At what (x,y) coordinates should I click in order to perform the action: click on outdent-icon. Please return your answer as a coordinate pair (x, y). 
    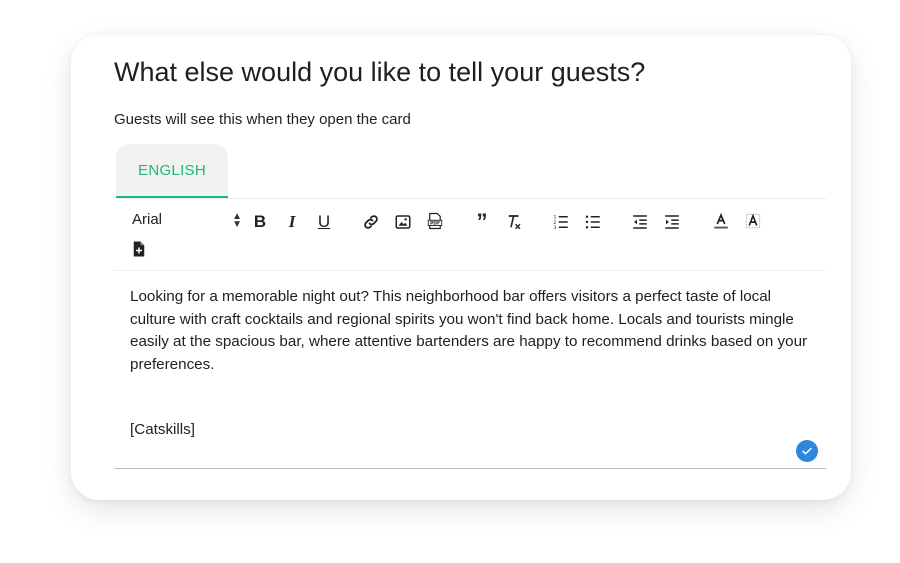
    Looking at the image, I should click on (640, 222).